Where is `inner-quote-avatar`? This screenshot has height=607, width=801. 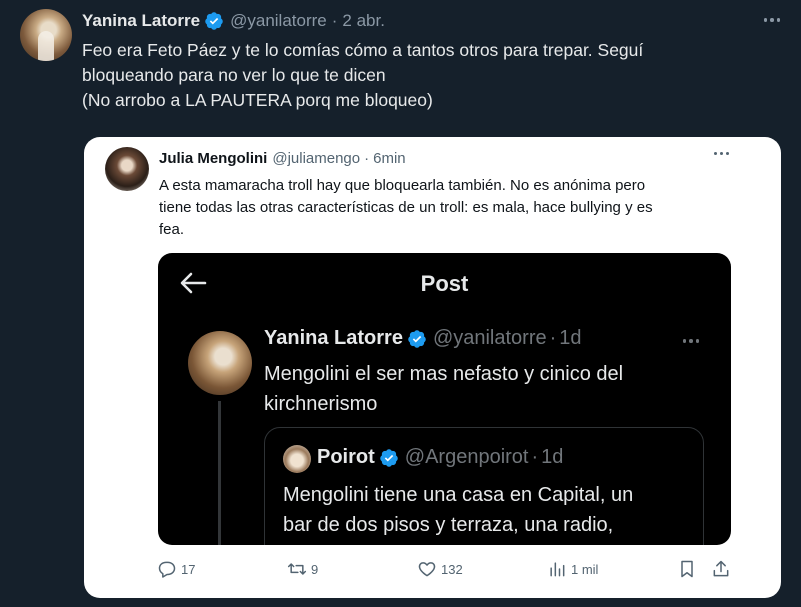
inner-quote-avatar is located at coordinates (297, 459).